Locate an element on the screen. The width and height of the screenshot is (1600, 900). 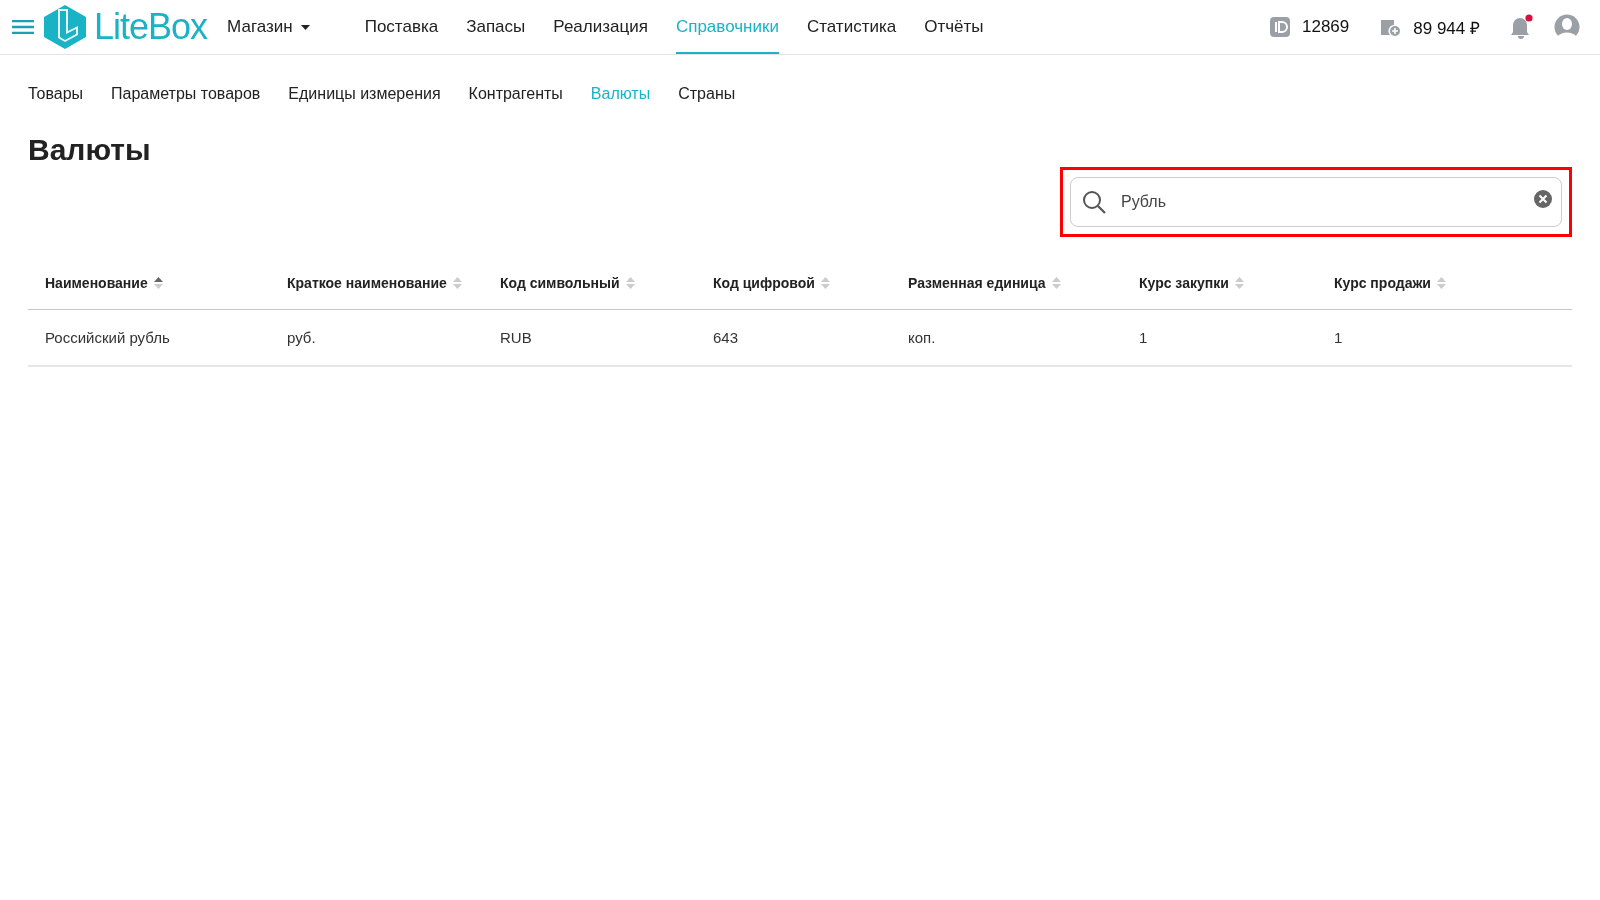
nav-tab: Поставка is located at coordinates (401, 27).